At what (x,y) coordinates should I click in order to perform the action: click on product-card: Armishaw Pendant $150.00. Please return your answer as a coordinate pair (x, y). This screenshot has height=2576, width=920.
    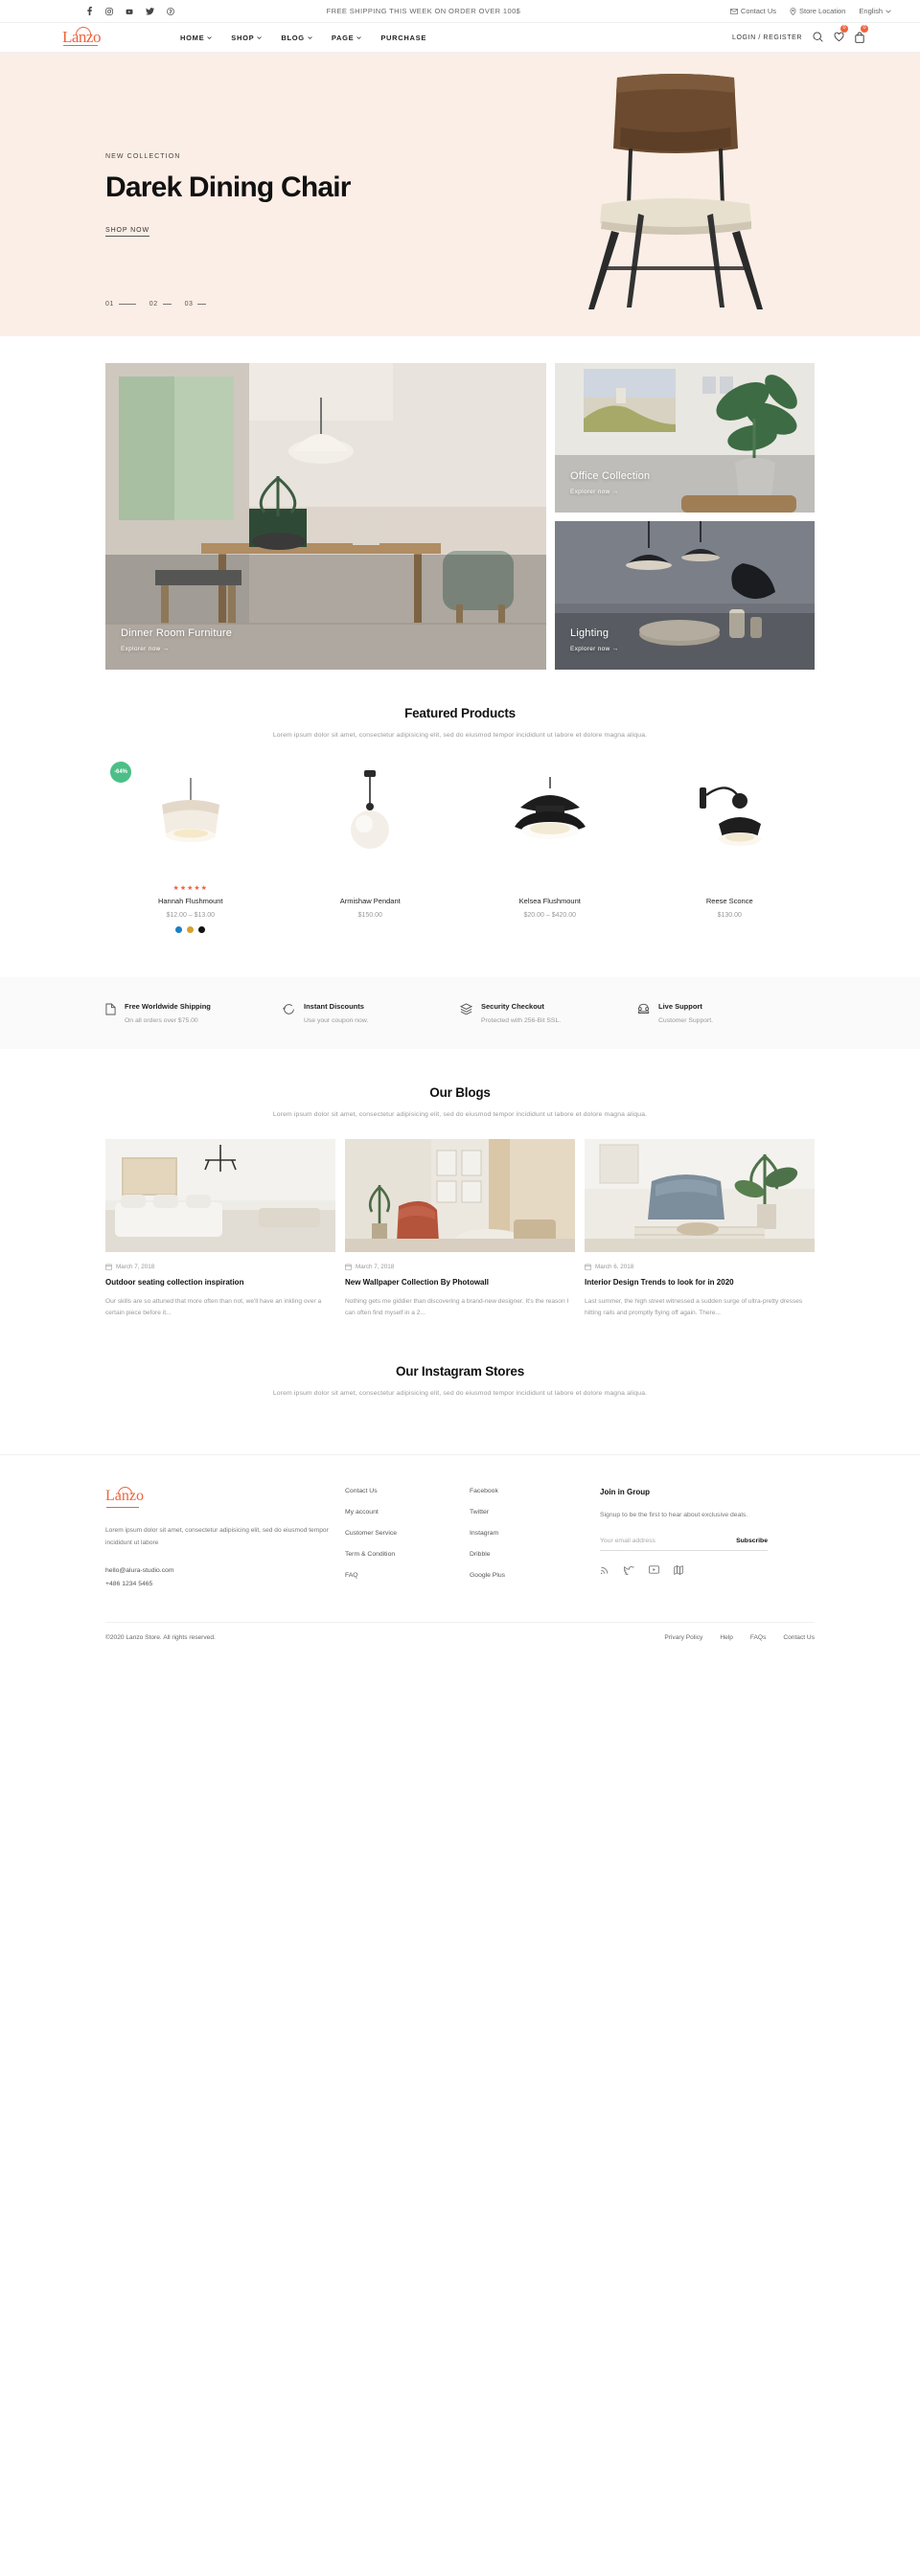
    Looking at the image, I should click on (371, 847).